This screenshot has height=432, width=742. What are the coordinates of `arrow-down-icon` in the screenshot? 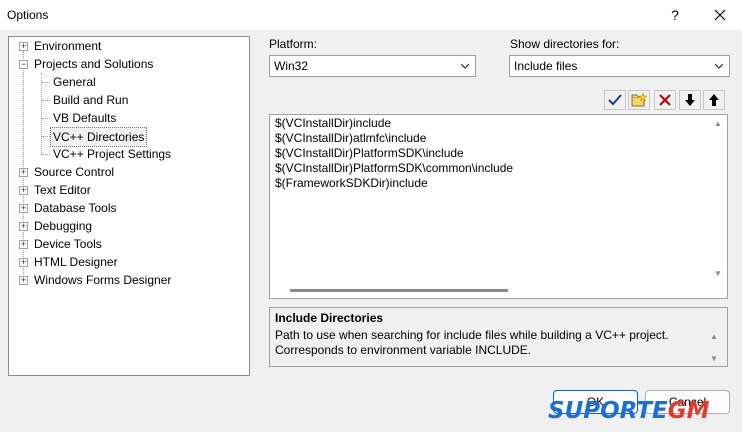 It's located at (690, 100).